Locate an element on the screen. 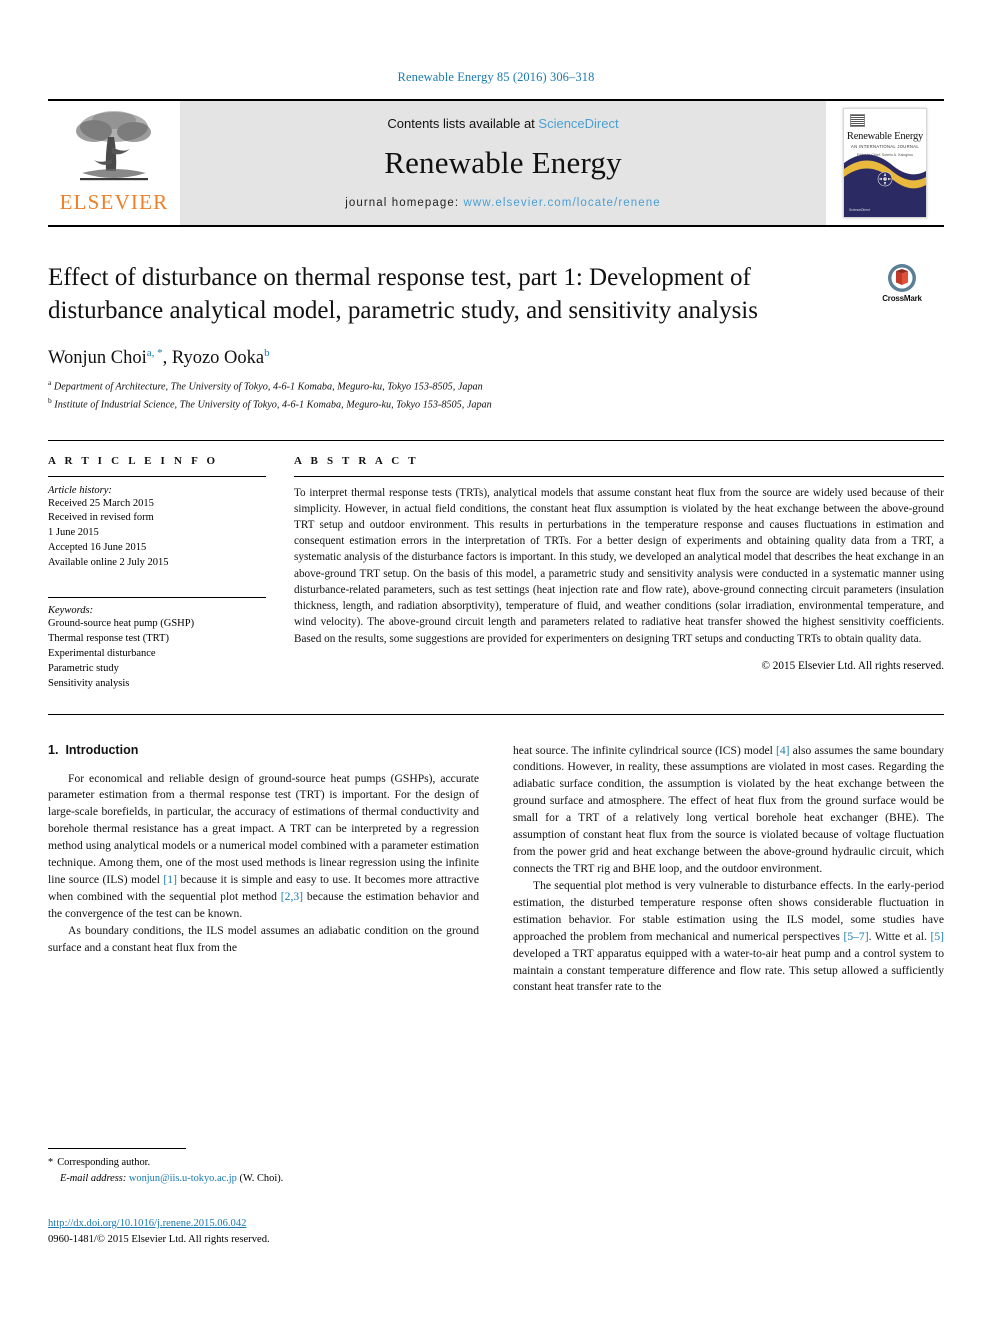 The width and height of the screenshot is (992, 1323). footnote-rule is located at coordinates (117, 1148).